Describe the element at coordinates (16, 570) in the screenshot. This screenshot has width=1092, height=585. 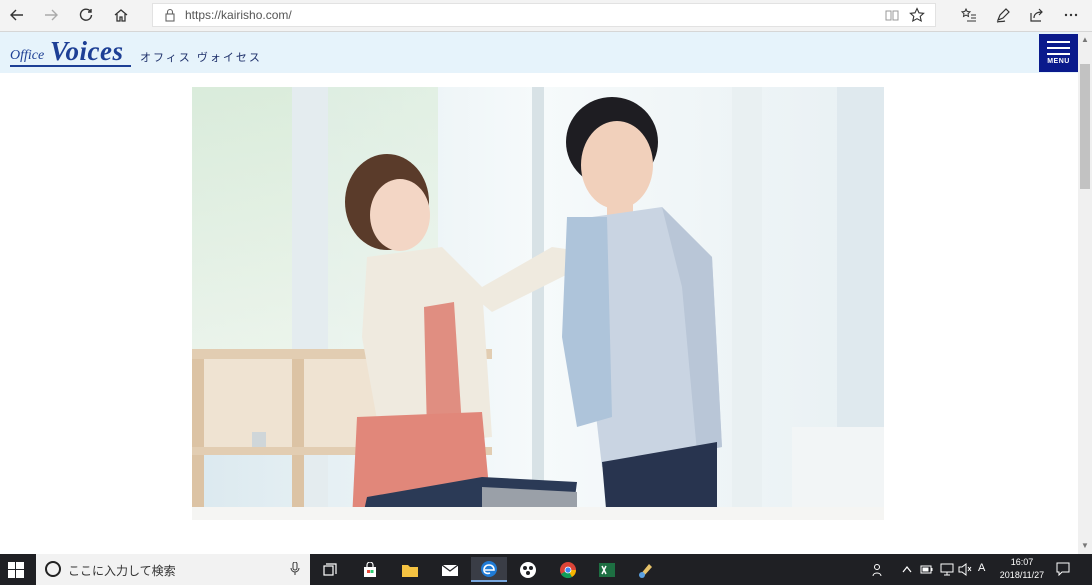
I see `windows-start-icon` at that location.